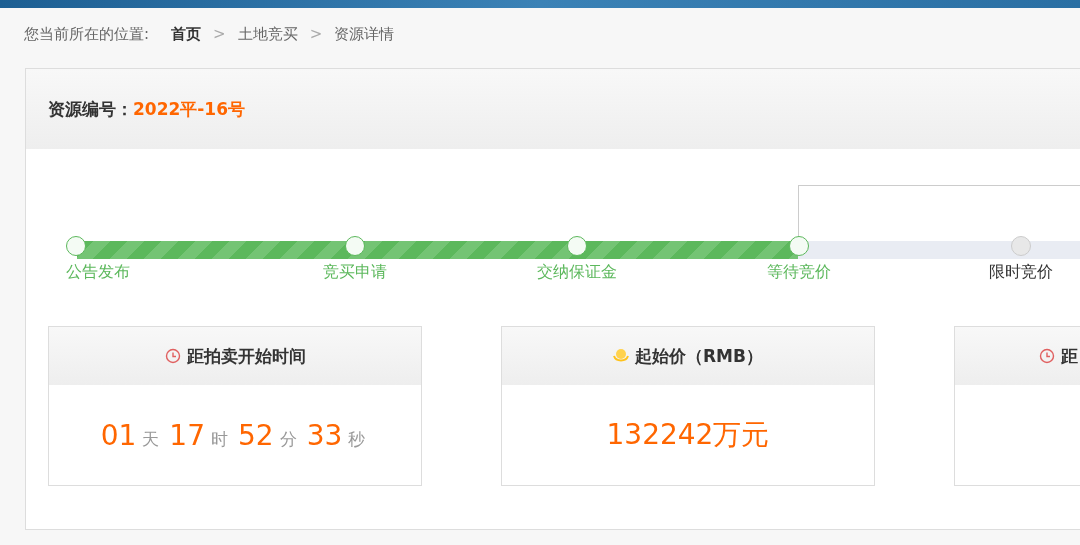 Image resolution: width=1080 pixels, height=545 pixels. What do you see at coordinates (189, 109) in the screenshot?
I see `resource-number: 2022平-16号` at bounding box center [189, 109].